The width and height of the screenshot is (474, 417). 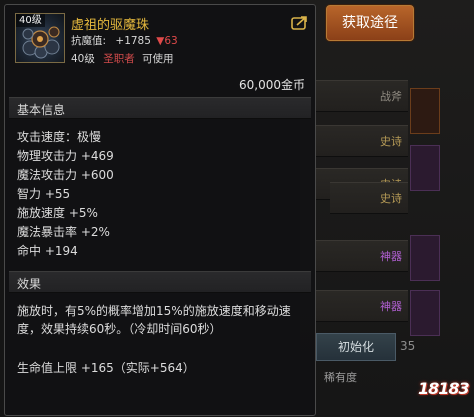 What do you see at coordinates (65, 175) in the screenshot?
I see `stat-magic-attack: 魔法攻击力 +600` at bounding box center [65, 175].